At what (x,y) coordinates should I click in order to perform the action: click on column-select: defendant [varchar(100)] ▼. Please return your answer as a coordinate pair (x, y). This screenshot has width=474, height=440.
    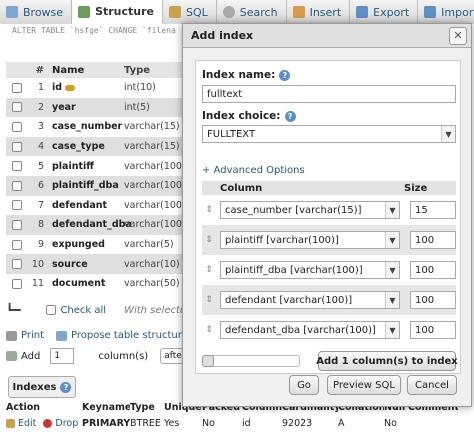
    Looking at the image, I should click on (310, 300).